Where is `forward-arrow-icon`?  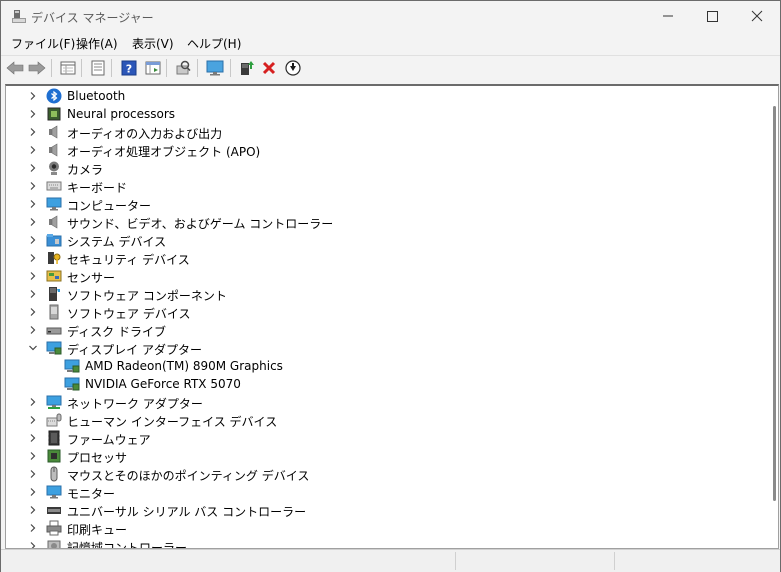
forward-arrow-icon is located at coordinates (37, 68).